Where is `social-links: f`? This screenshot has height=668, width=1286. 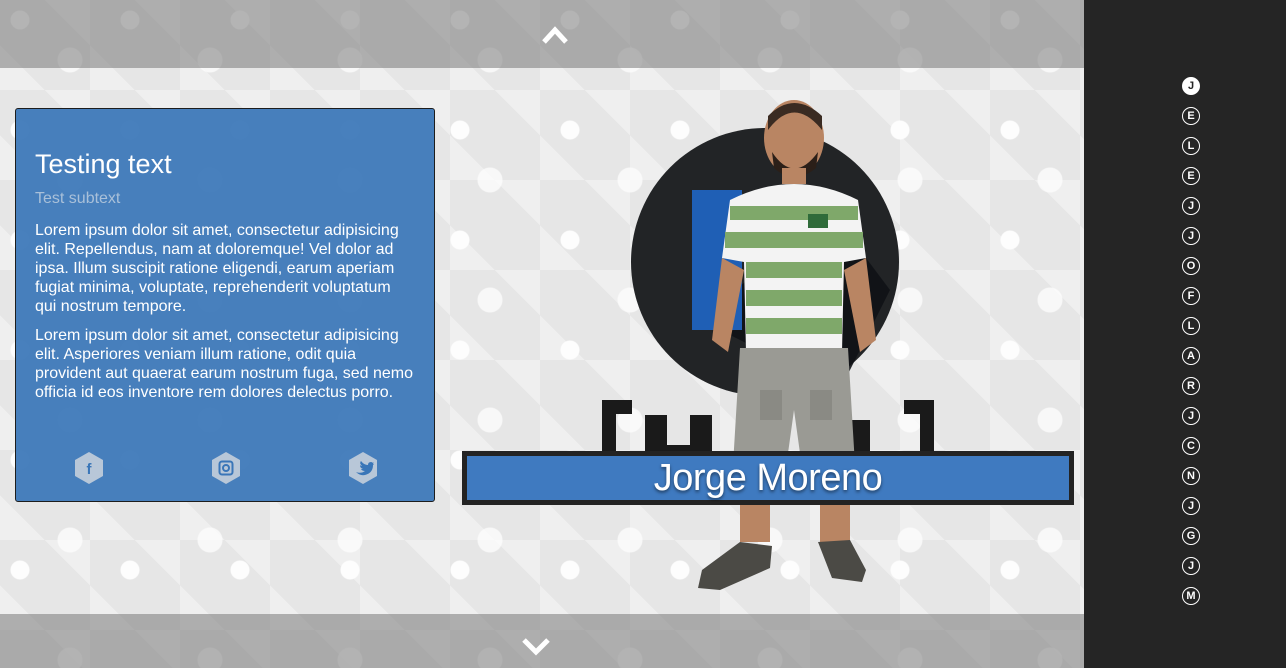
social-links: f is located at coordinates (225, 469).